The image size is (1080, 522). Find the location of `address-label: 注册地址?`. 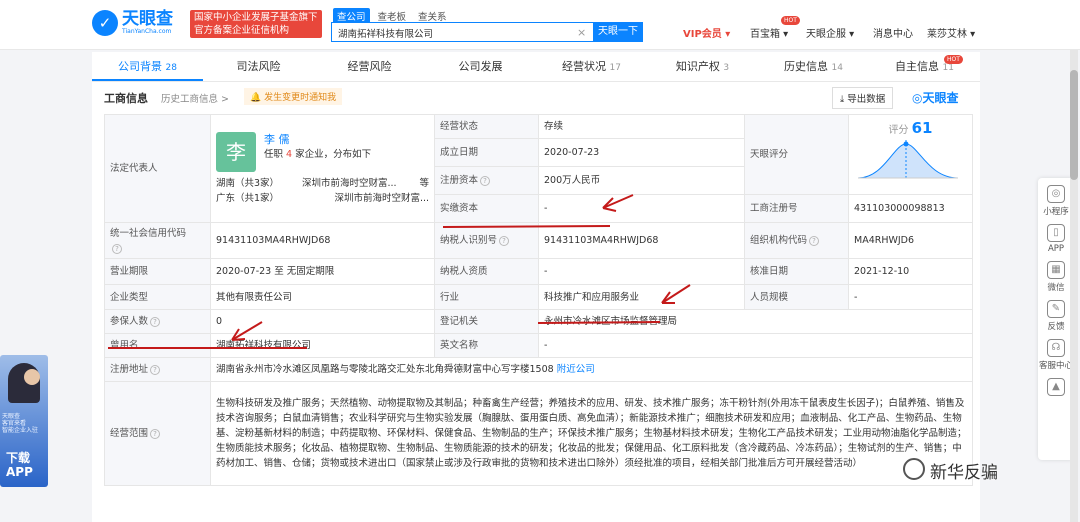

address-label: 注册地址? is located at coordinates (157, 369).